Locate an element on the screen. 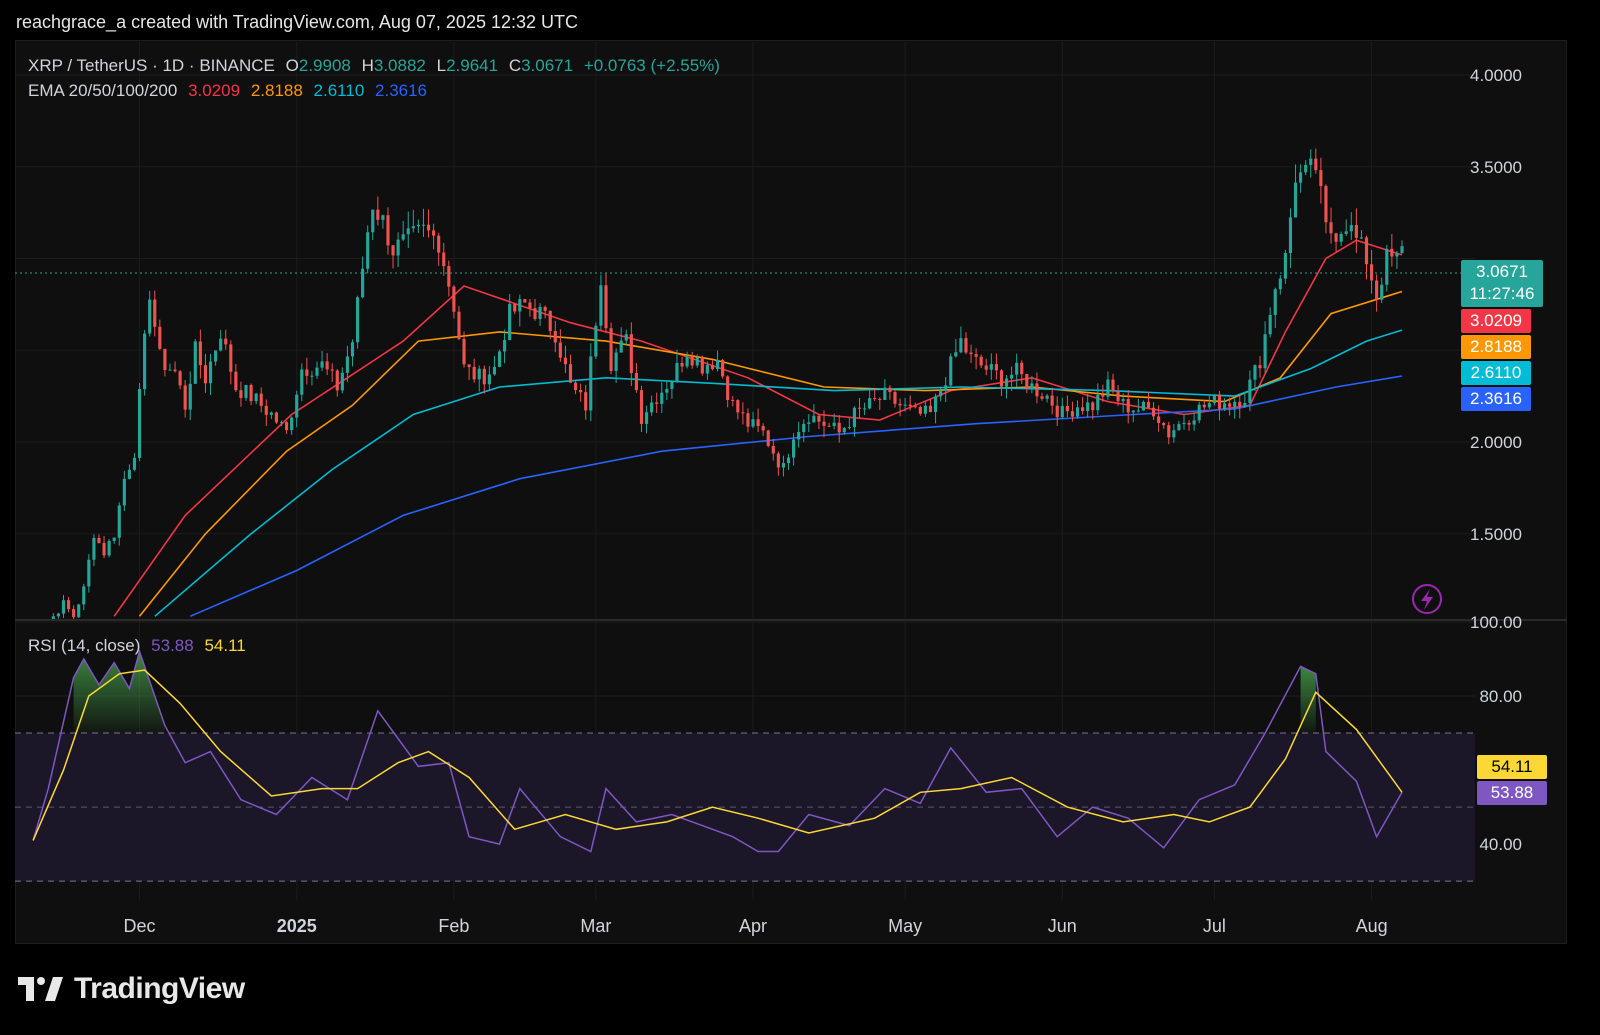 The image size is (1600, 1035). rsi-legend: RSI (14, close) 53.88 54.11 is located at coordinates (140, 646).